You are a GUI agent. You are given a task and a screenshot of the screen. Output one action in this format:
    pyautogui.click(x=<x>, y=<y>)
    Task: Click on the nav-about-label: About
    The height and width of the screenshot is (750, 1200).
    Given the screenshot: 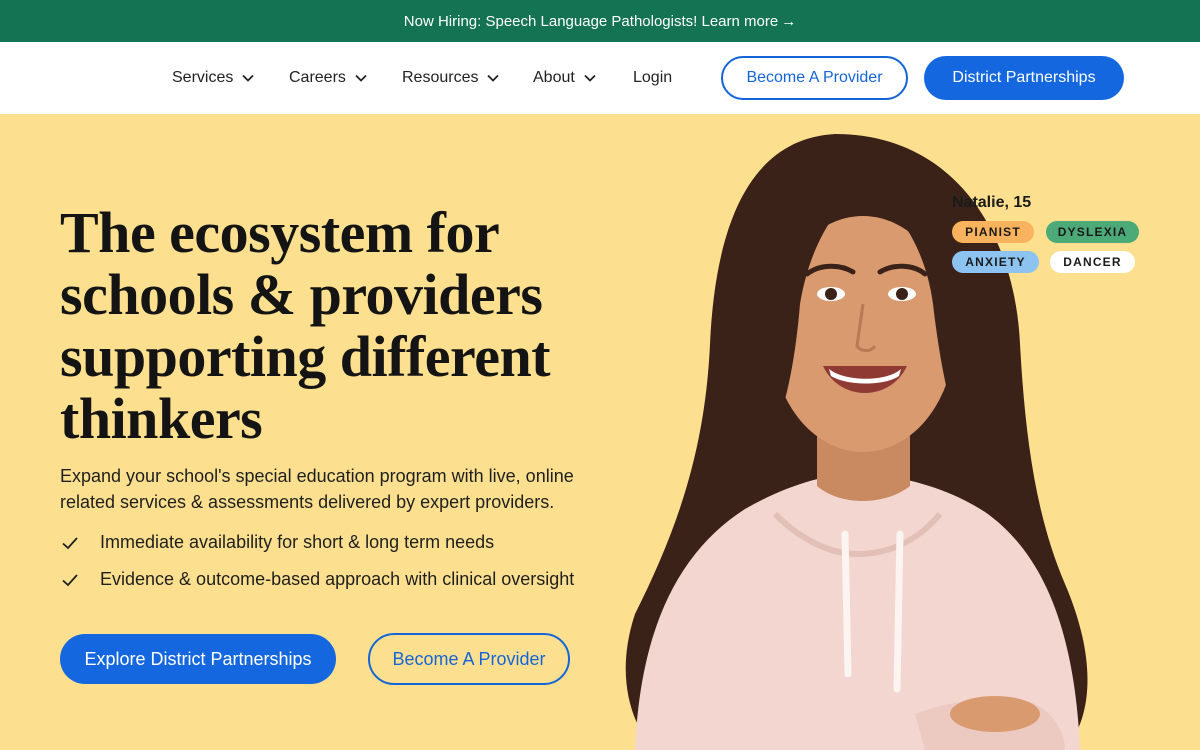 What is the action you would take?
    pyautogui.click(x=554, y=77)
    